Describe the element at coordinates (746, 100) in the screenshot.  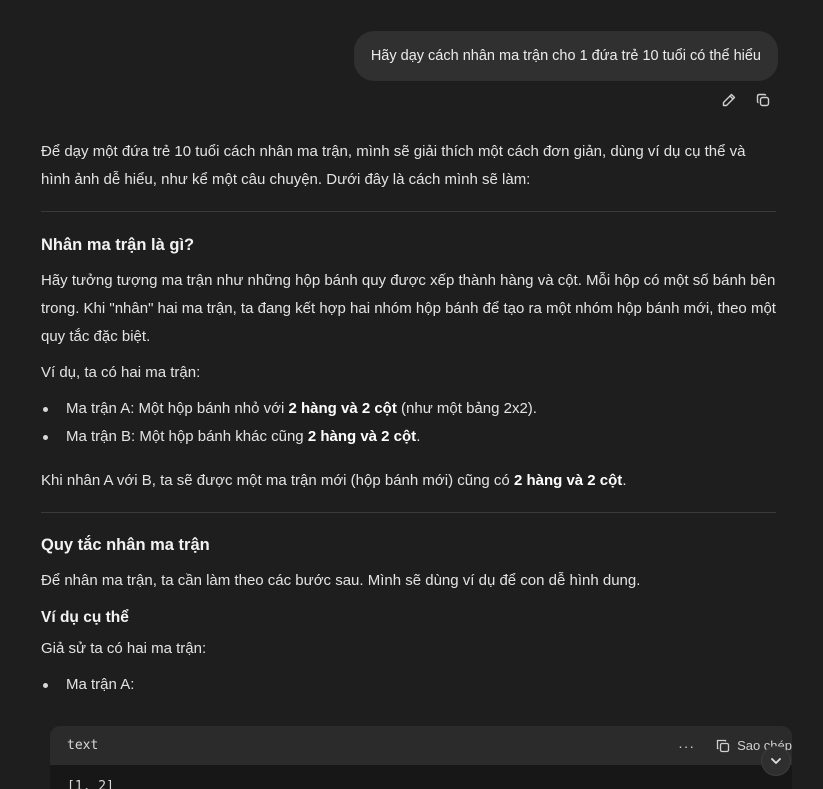
I see `user-message-actions` at that location.